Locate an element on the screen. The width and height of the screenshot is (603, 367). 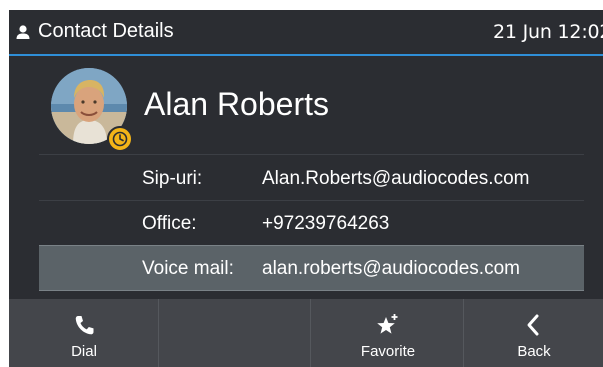
empty-softkey is located at coordinates (235, 333).